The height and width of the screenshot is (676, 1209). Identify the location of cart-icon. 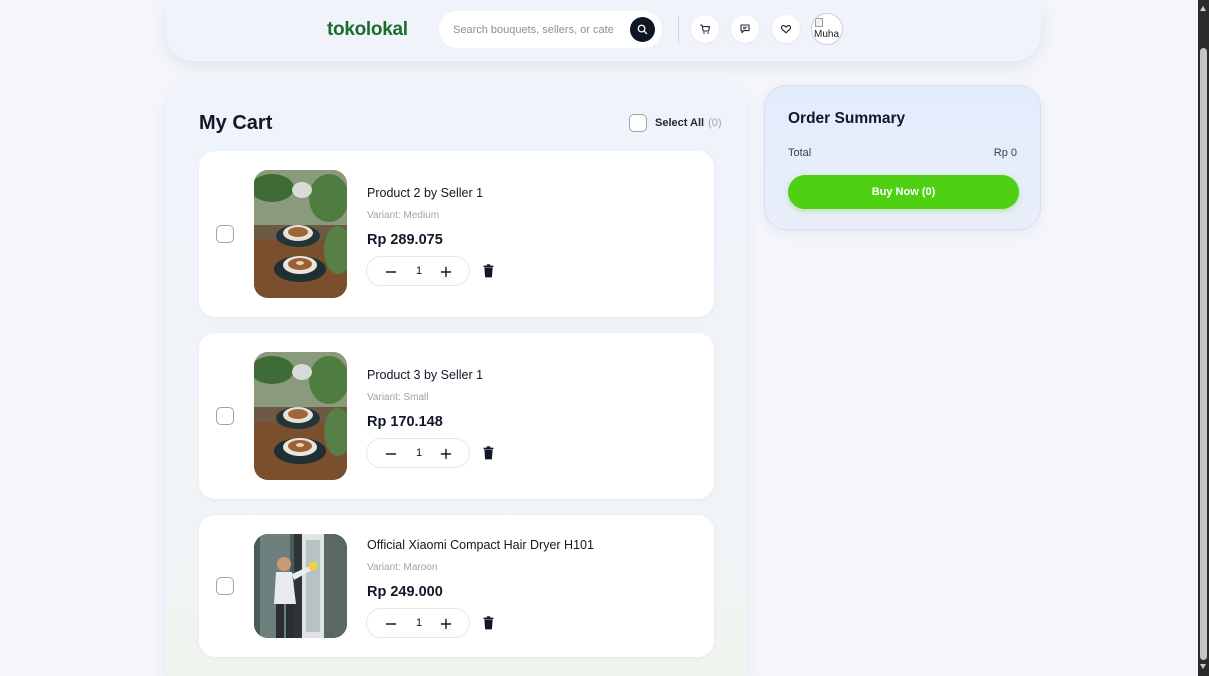
(705, 29).